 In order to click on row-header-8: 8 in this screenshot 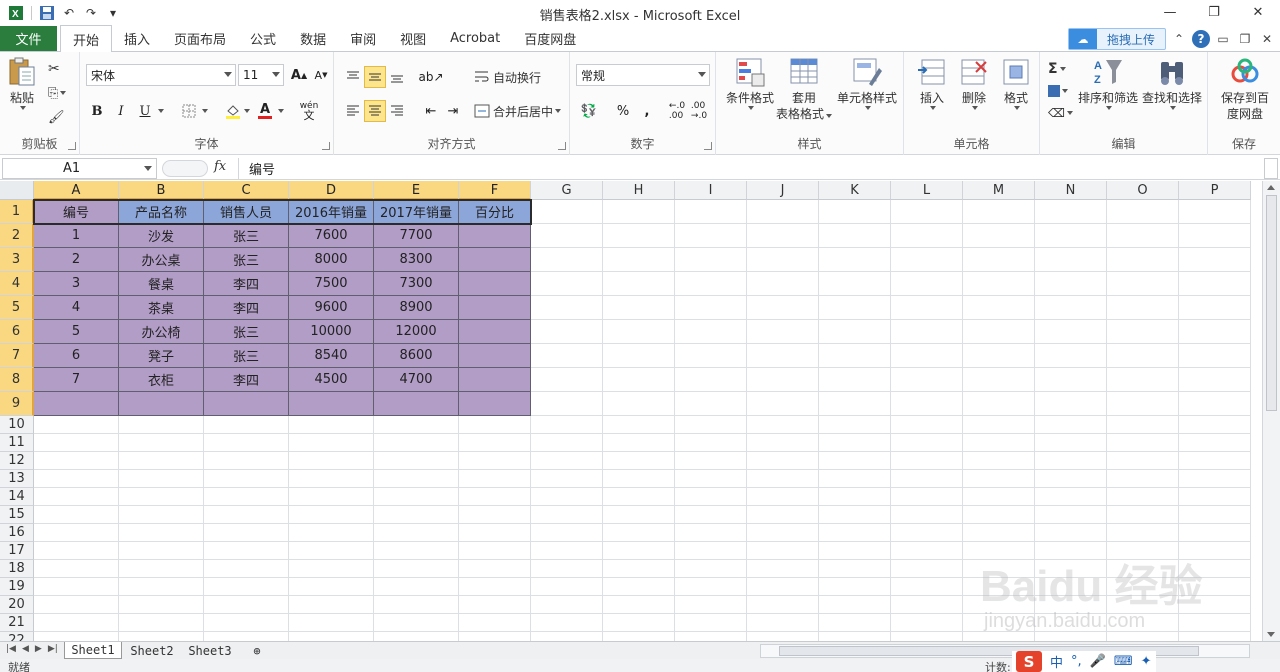, I will do `click(17, 380)`.